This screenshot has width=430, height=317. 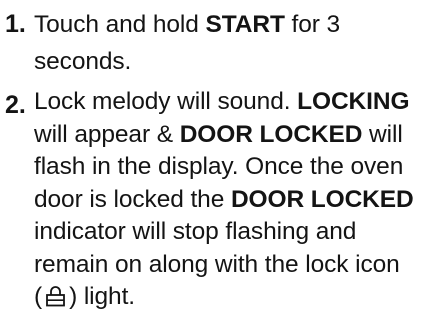 I want to click on text-line: door is locked the DOOR LOCKED, so click(x=229, y=200).